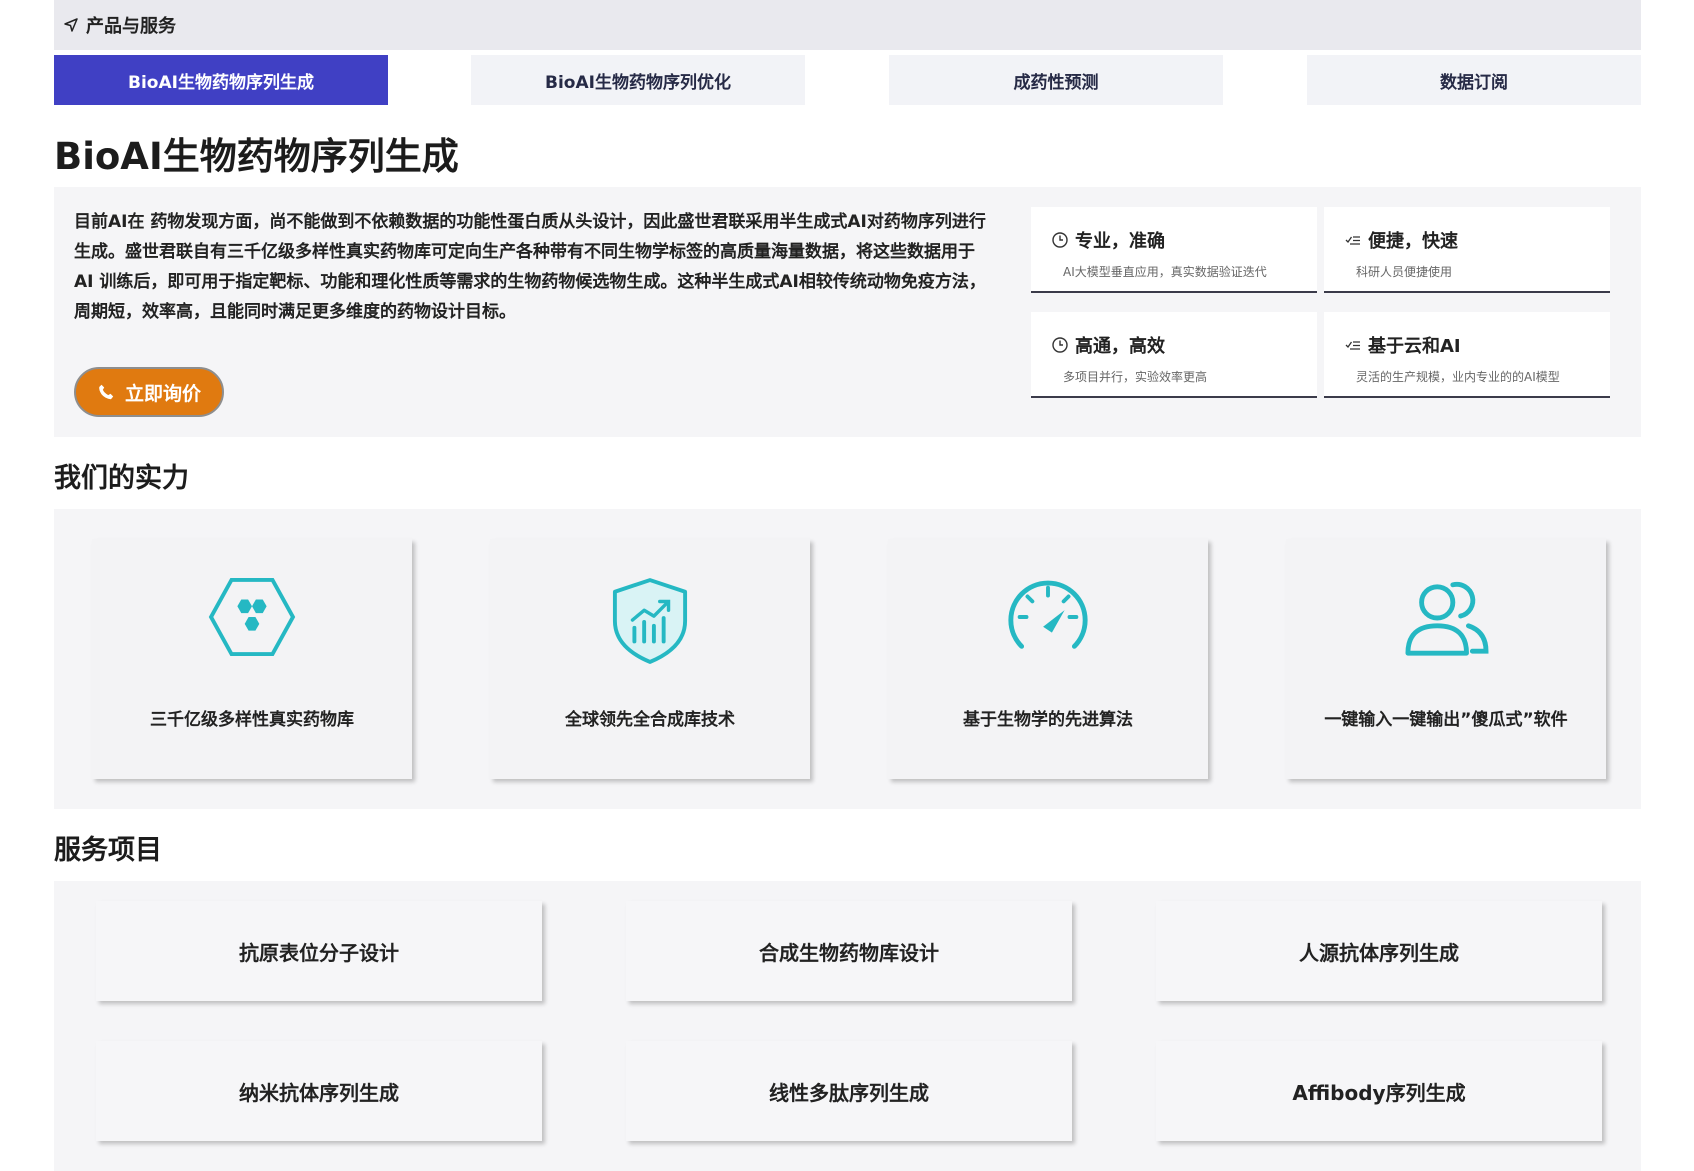 Image resolution: width=1694 pixels, height=1171 pixels. I want to click on strength-label: 一键输入一键输出”傻瓜式”软件, so click(1446, 720).